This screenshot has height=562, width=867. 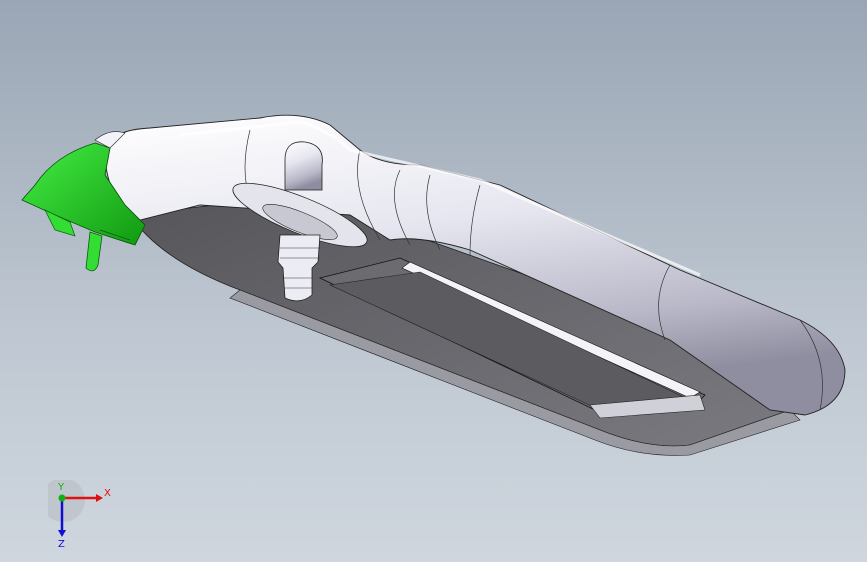 I want to click on z-axis-label: Z, so click(x=61, y=544).